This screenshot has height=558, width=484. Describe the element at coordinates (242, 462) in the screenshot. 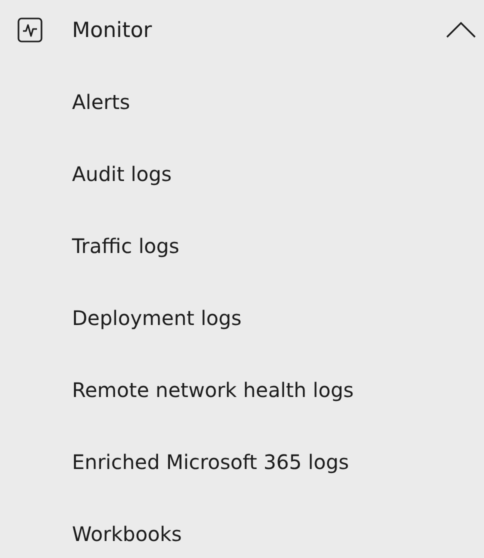

I see `nav-item: Enriched Microsoft 365 logs` at that location.